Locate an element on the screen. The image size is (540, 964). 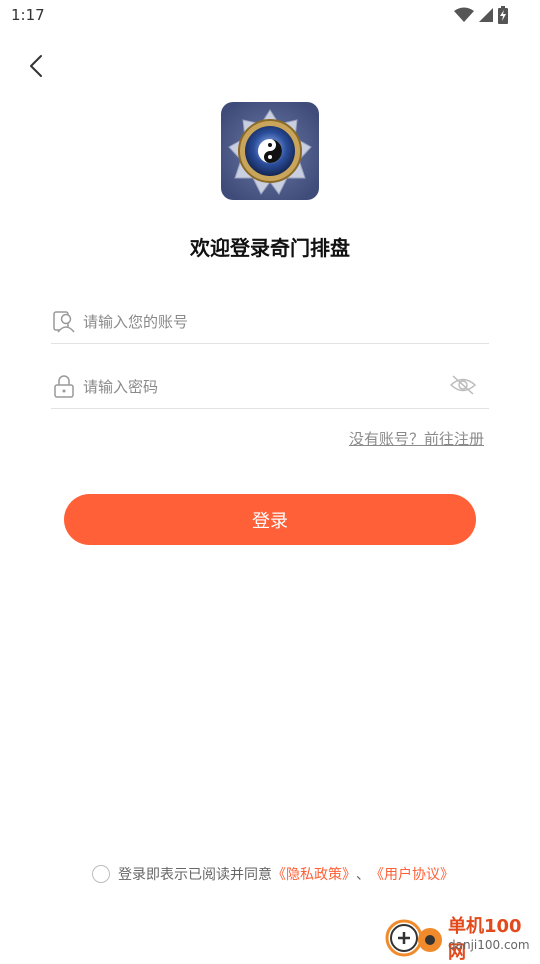
yin-yang-compass-icon is located at coordinates (270, 151).